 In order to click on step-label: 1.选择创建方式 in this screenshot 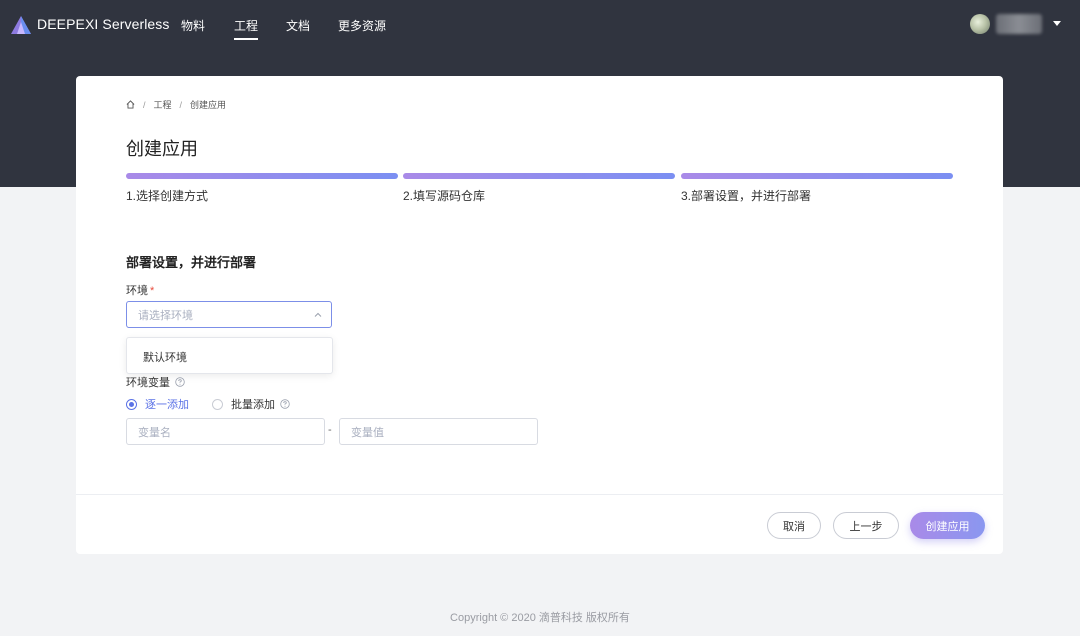, I will do `click(167, 196)`.